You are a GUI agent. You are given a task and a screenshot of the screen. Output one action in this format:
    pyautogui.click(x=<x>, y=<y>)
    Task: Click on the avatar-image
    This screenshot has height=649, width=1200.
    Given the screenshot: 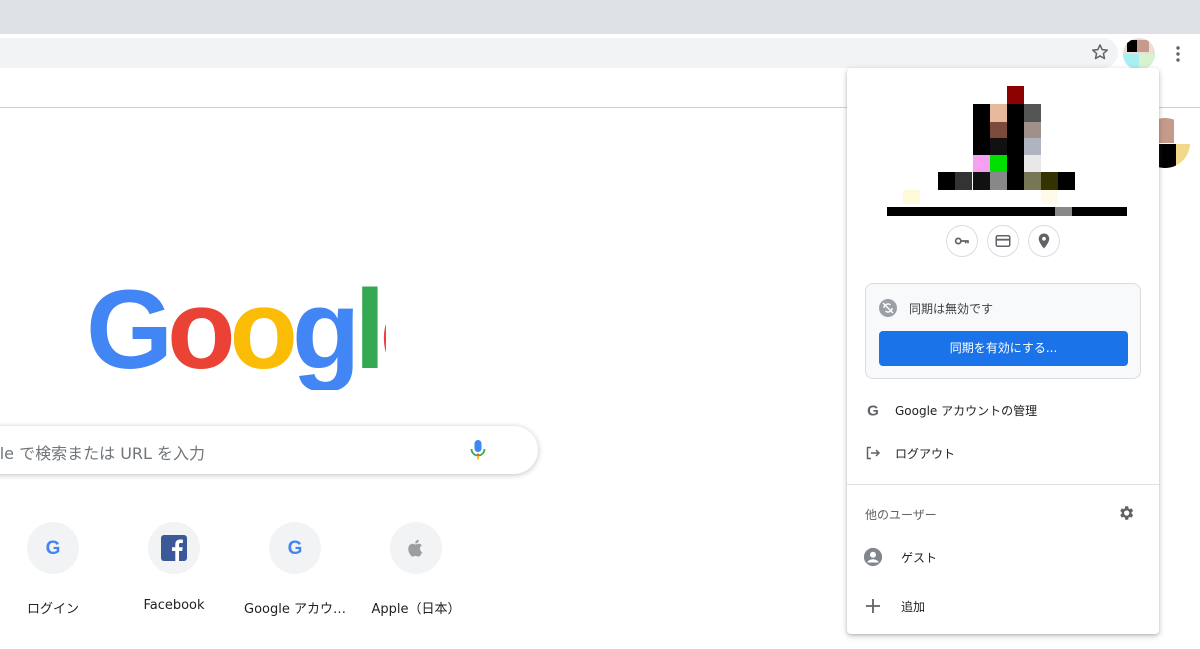 What is the action you would take?
    pyautogui.click(x=1139, y=54)
    